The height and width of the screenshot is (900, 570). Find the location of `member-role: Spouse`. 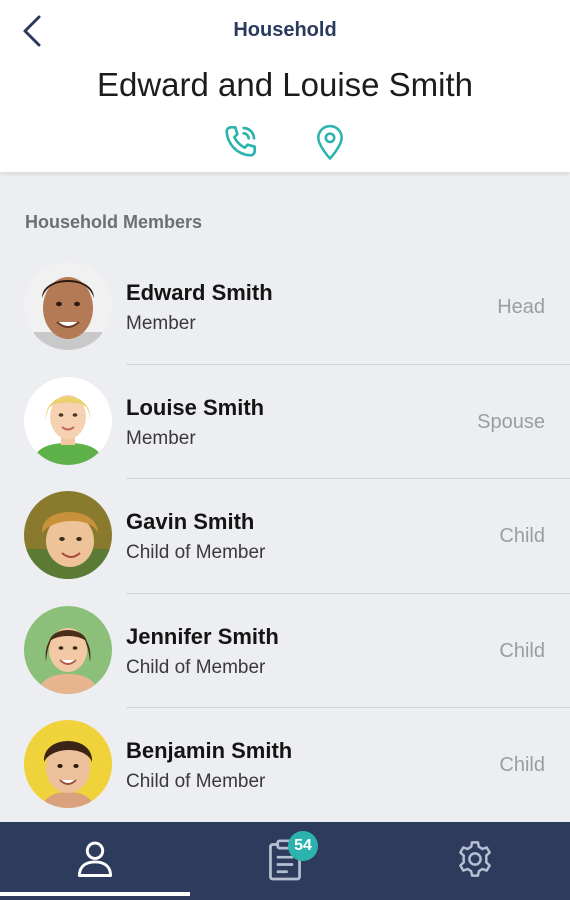

member-role: Spouse is located at coordinates (511, 421).